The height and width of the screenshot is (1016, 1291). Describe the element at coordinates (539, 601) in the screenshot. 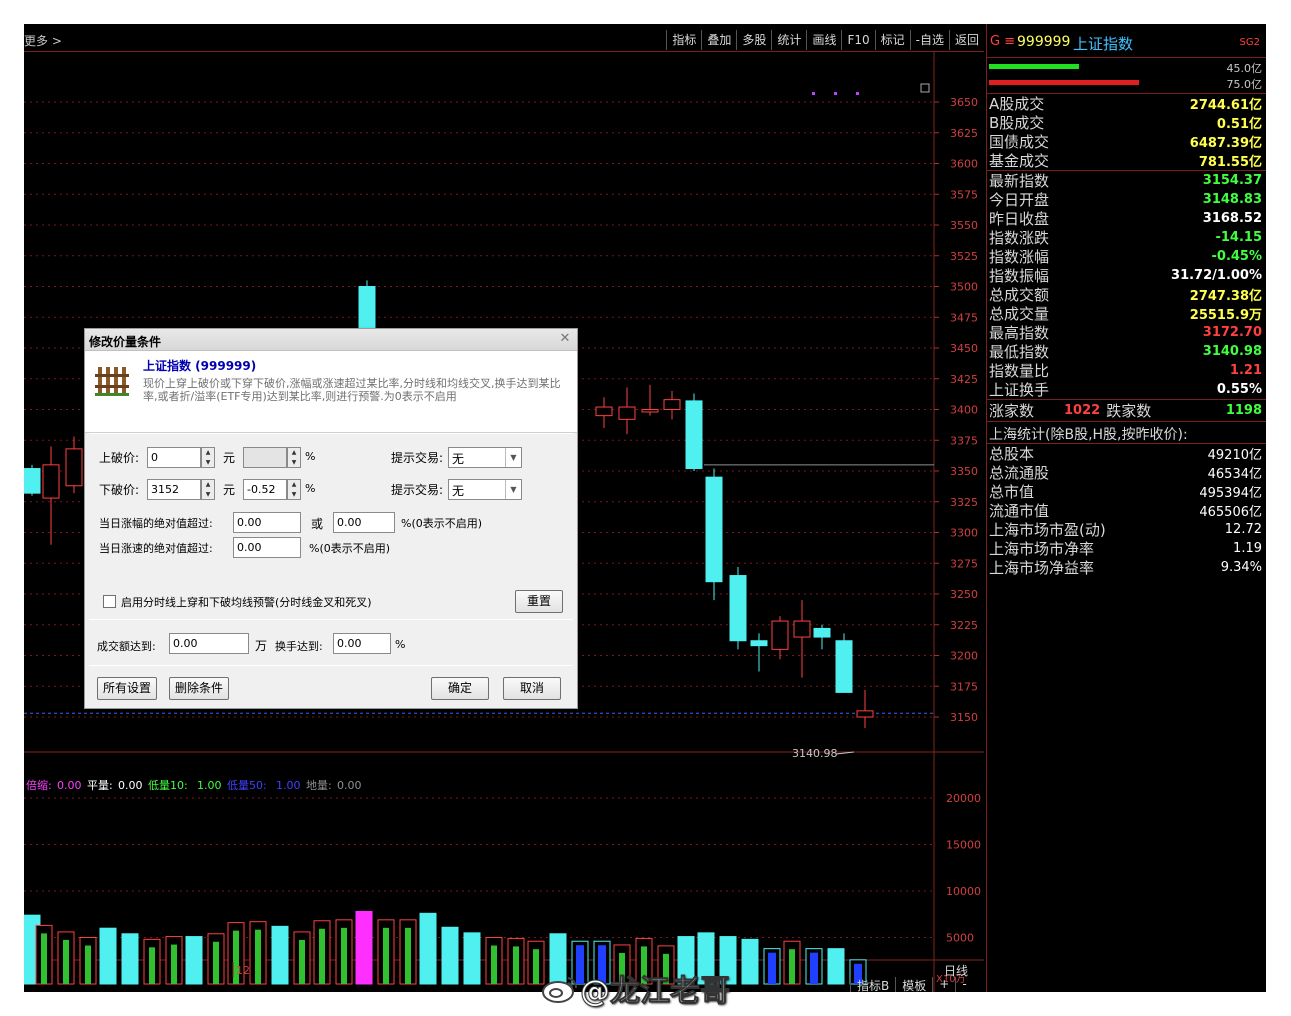

I see `reset-button: 重置` at that location.